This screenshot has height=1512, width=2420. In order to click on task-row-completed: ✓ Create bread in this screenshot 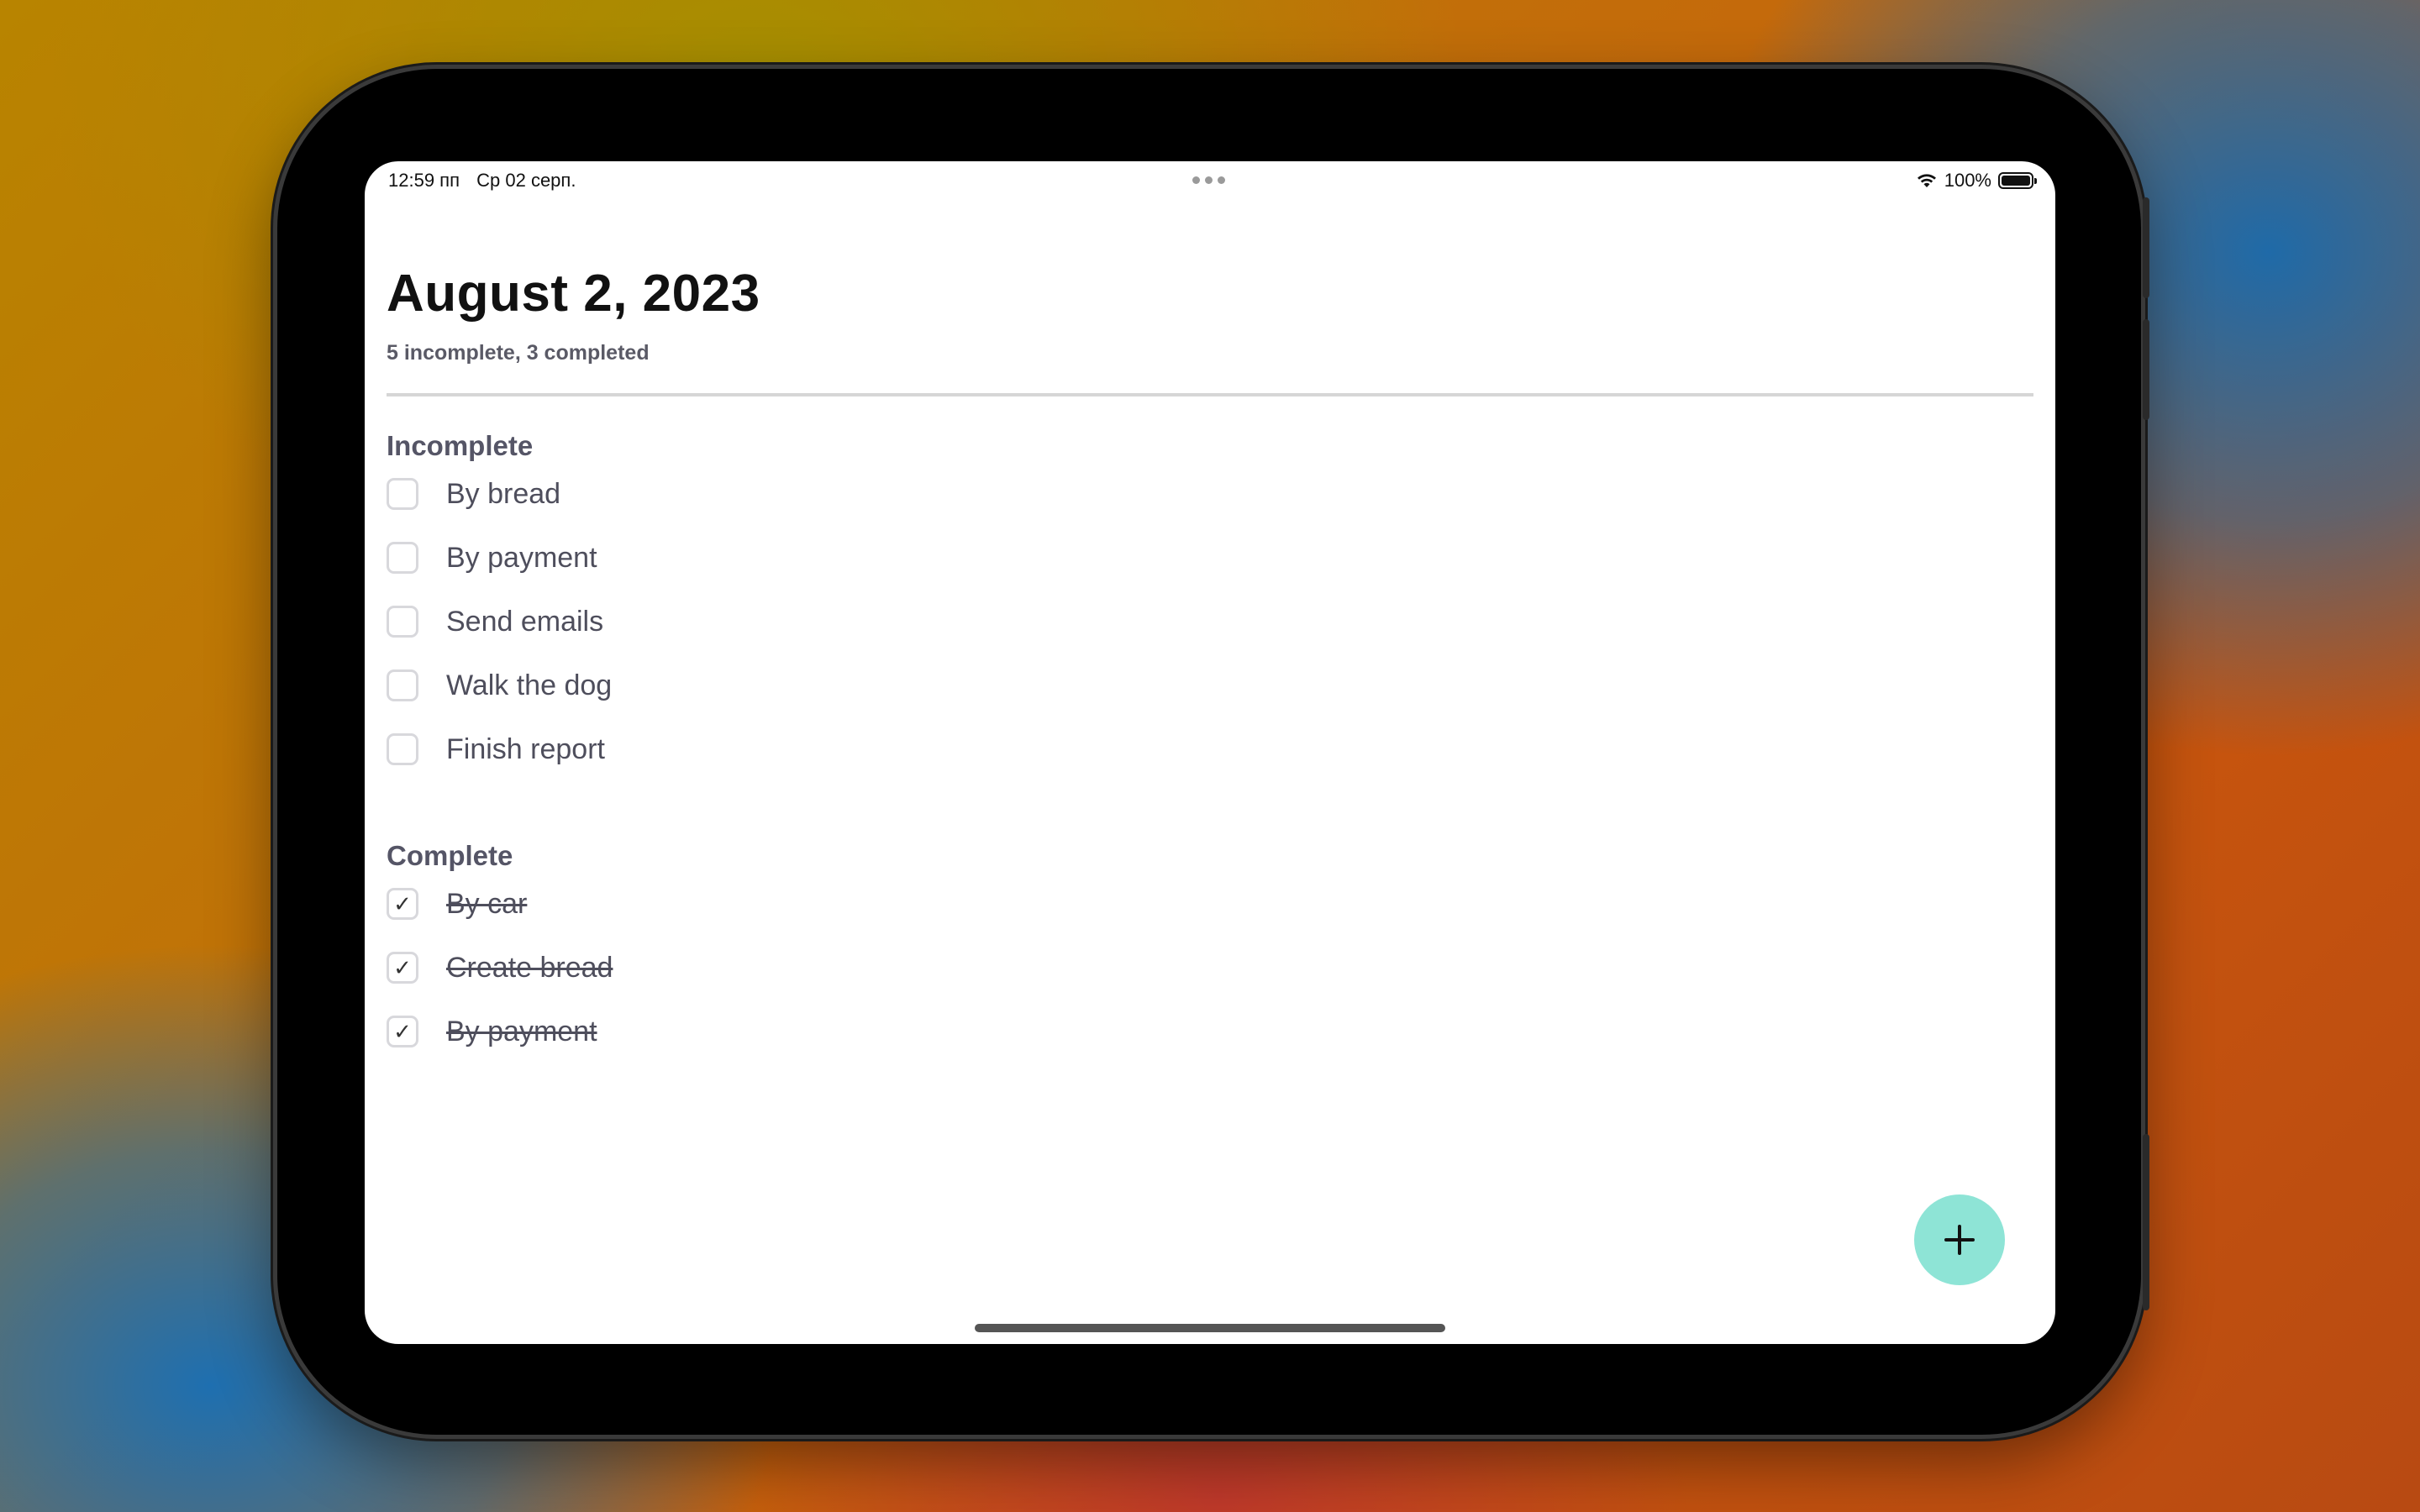, I will do `click(500, 967)`.